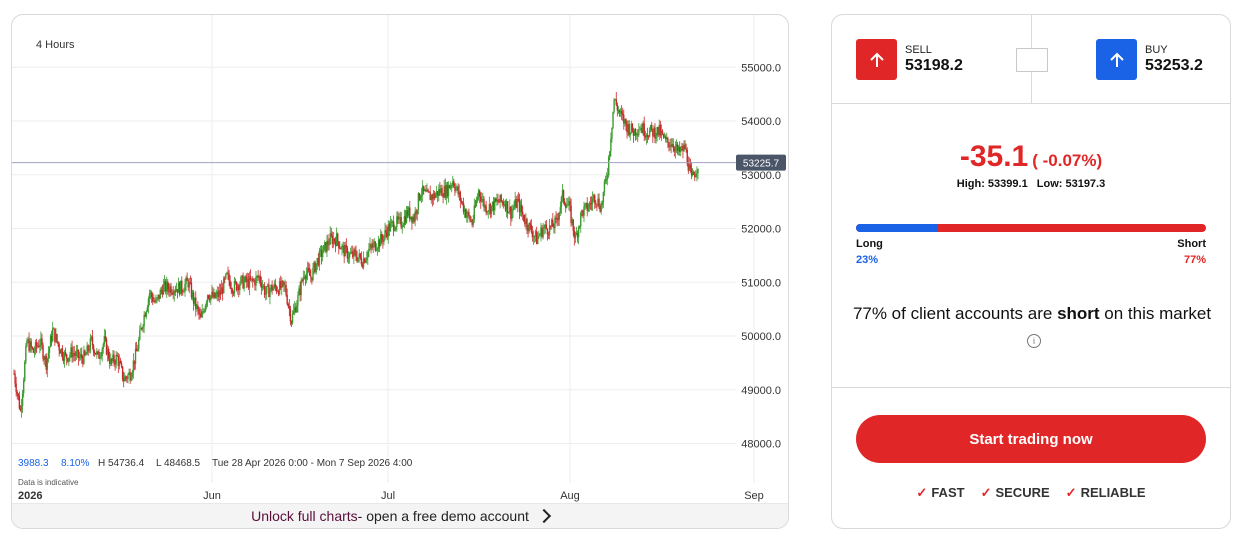 The image size is (1238, 538). I want to click on check-icon: ✓, so click(986, 492).